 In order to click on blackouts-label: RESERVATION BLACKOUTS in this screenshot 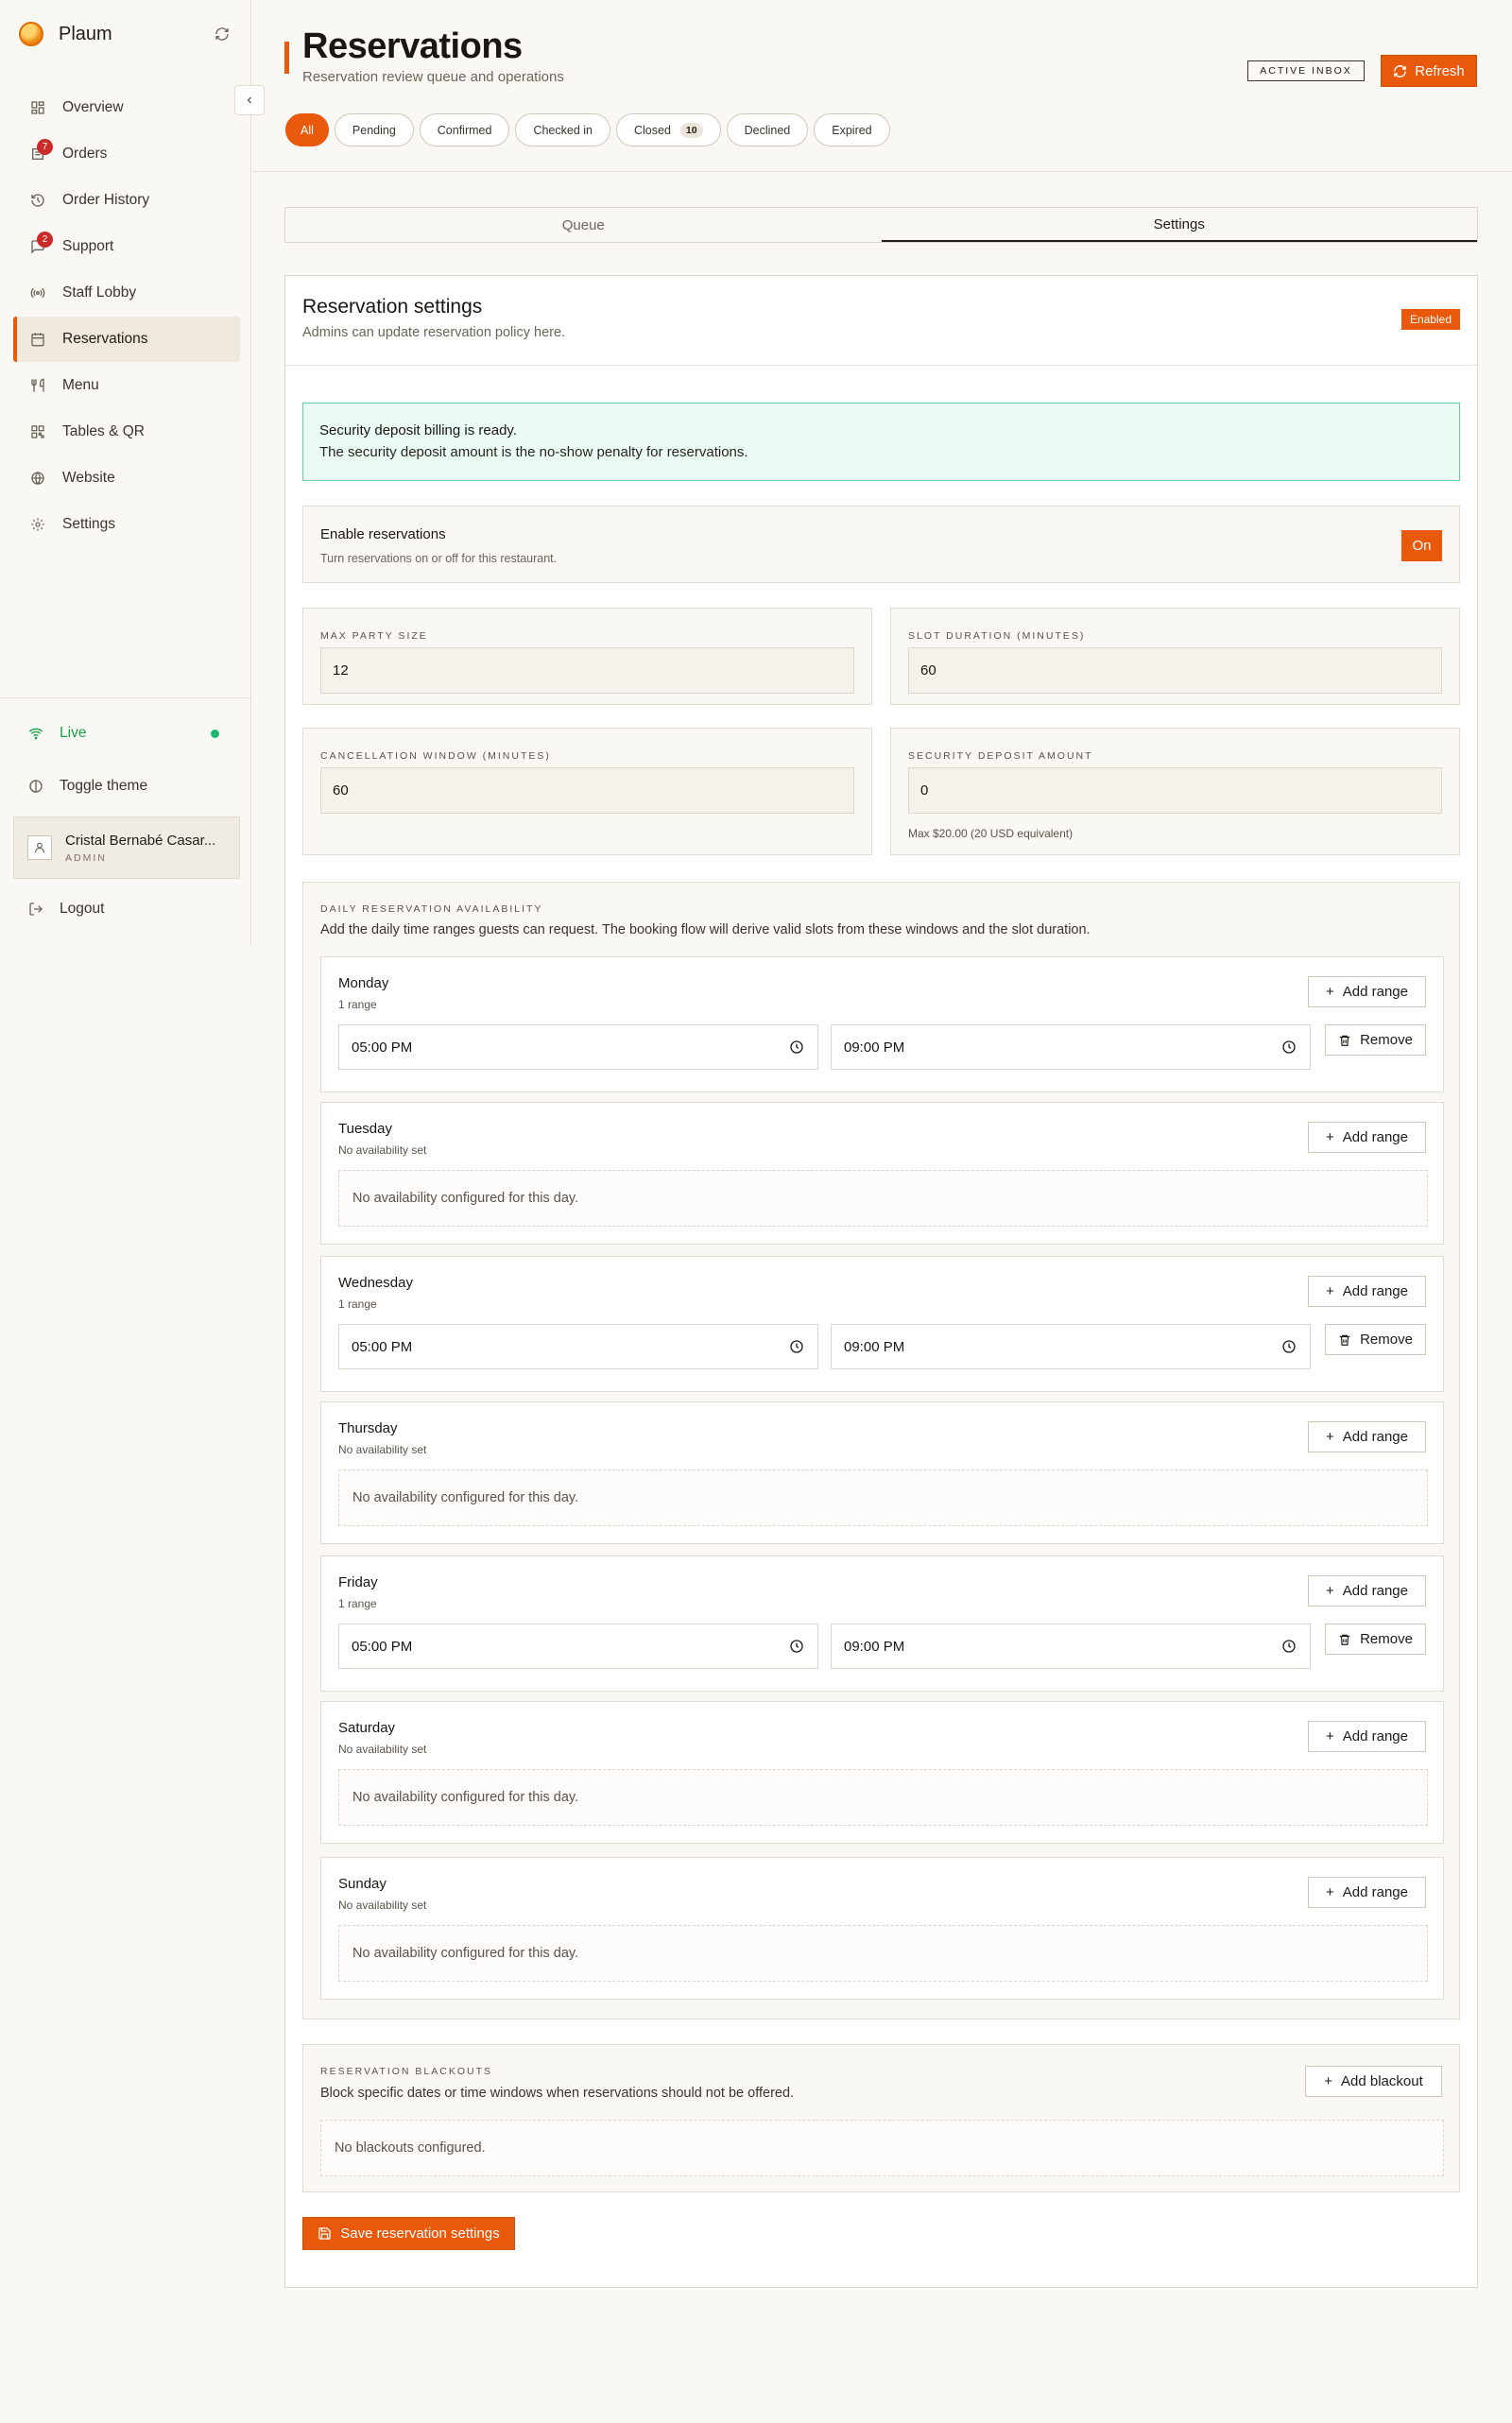, I will do `click(406, 2071)`.